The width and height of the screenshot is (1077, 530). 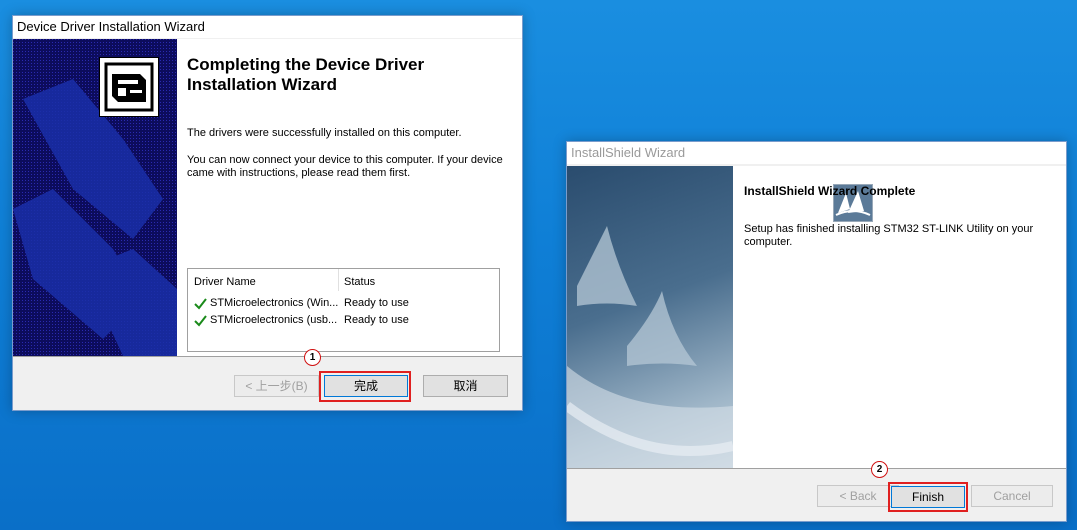 What do you see at coordinates (129, 87) in the screenshot?
I see `hardware-icon` at bounding box center [129, 87].